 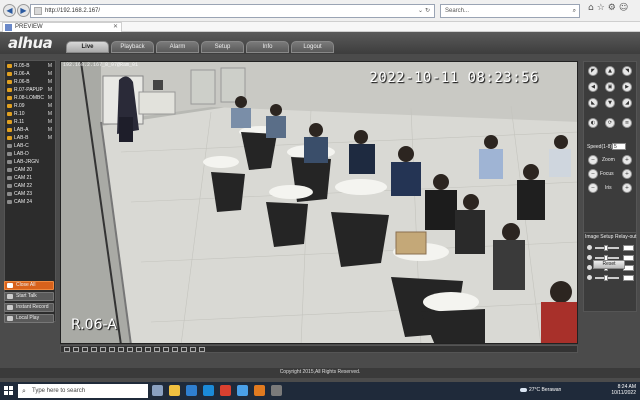 What do you see at coordinates (30, 122) in the screenshot?
I see `channel-item: R.11 M` at bounding box center [30, 122].